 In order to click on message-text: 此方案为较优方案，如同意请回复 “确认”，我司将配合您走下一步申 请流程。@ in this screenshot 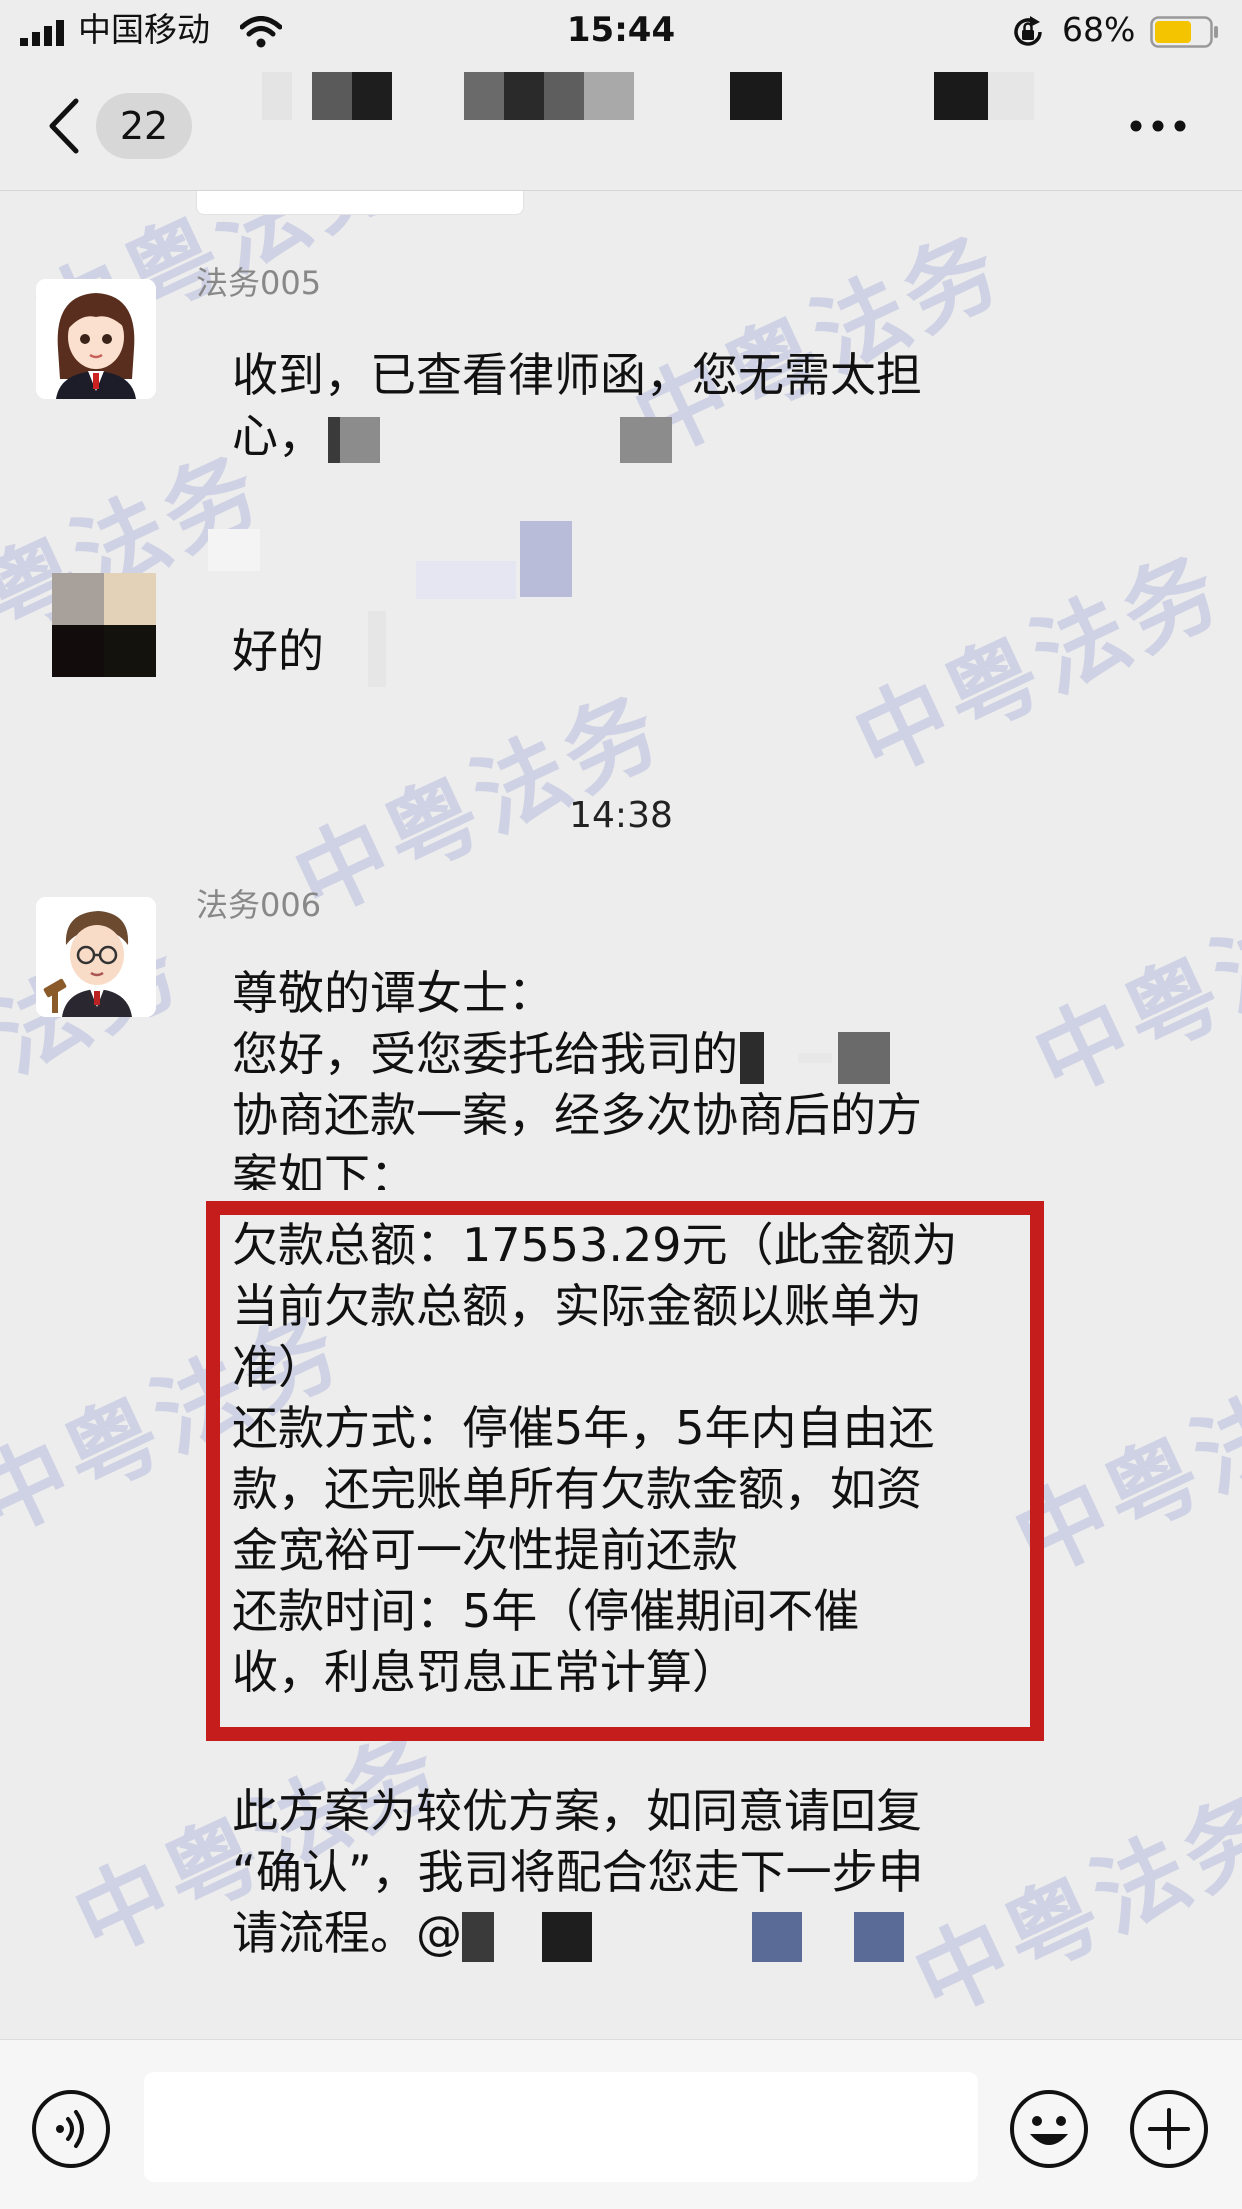, I will do `click(642, 1872)`.